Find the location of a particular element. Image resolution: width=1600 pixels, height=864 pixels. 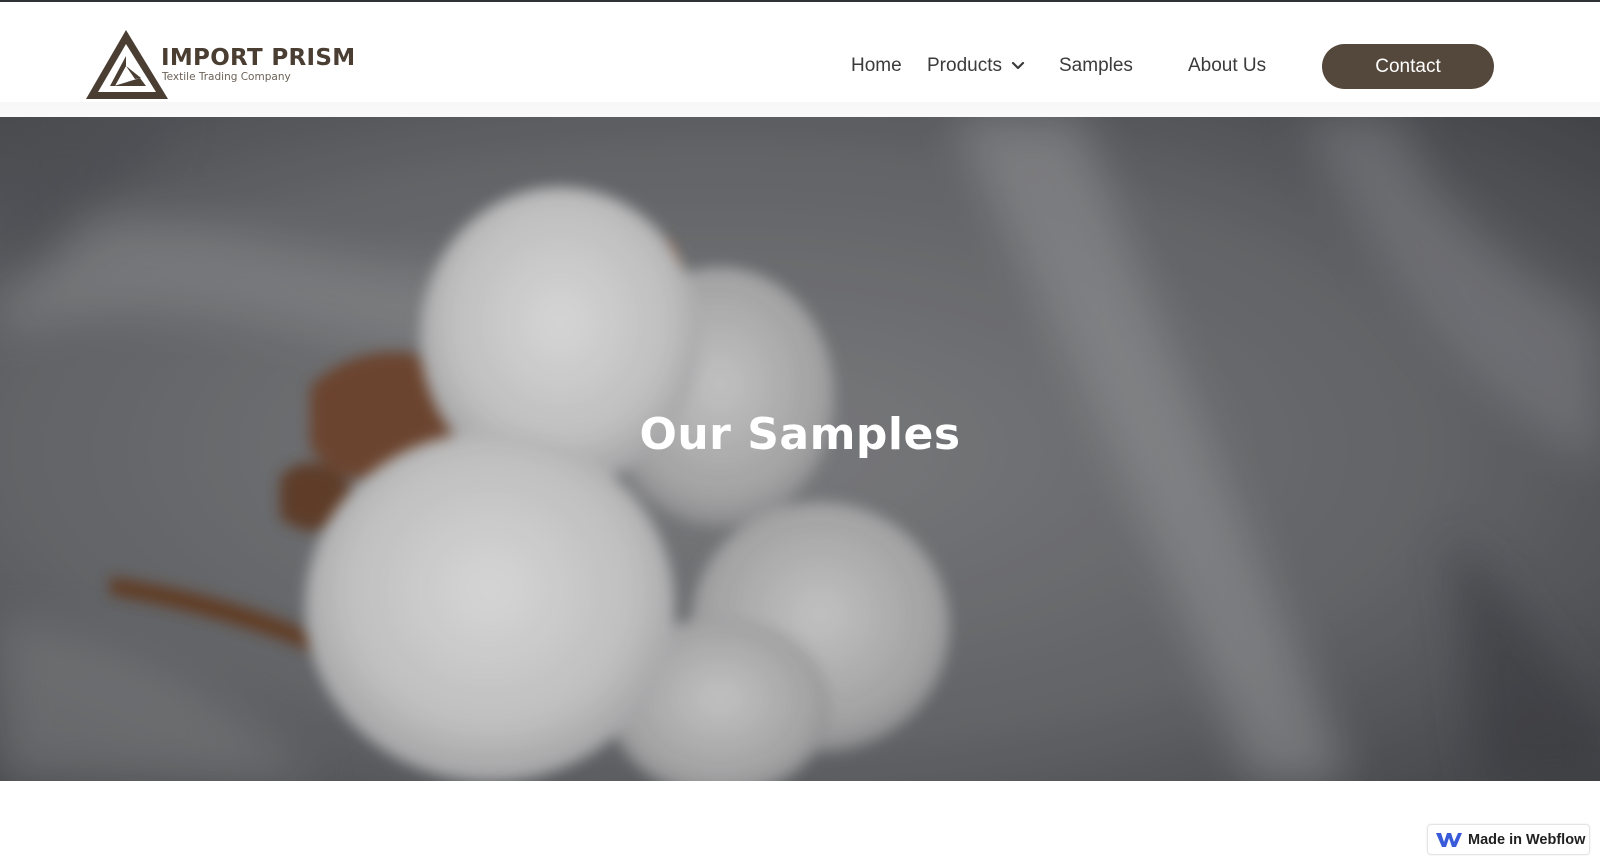

header-divider is located at coordinates (800, 109).